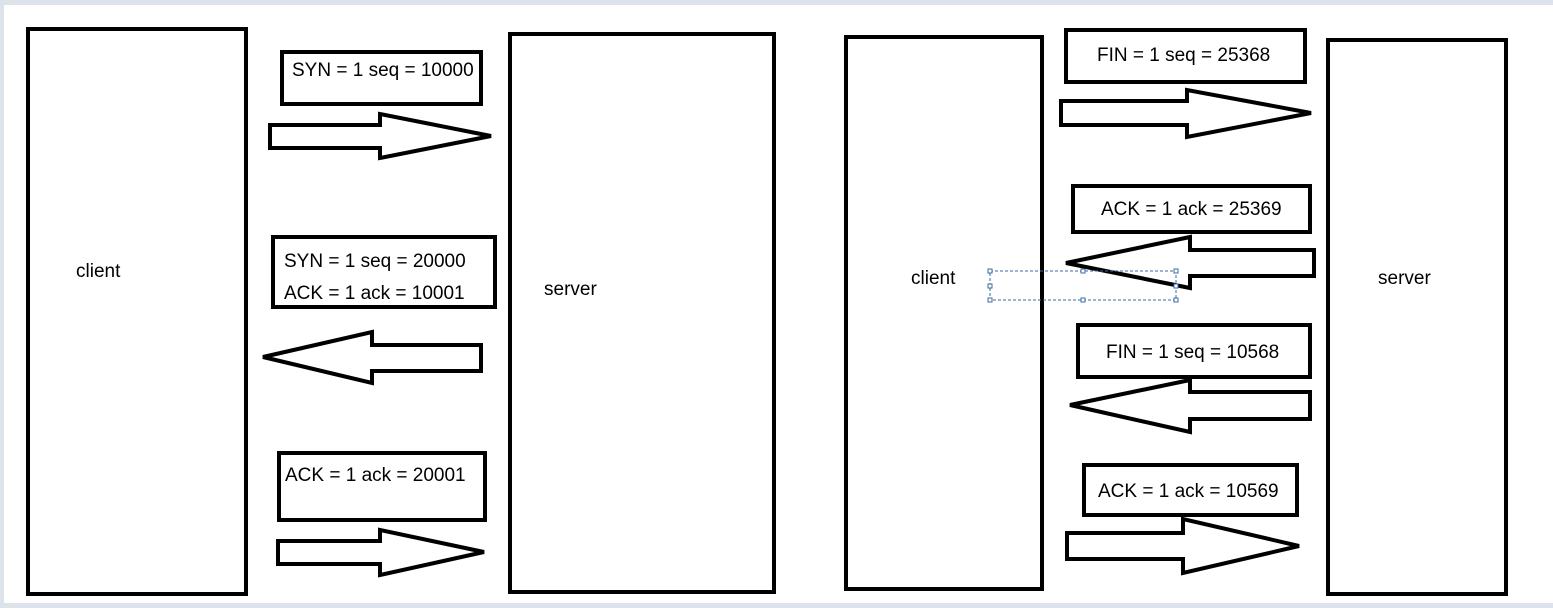  What do you see at coordinates (375, 261) in the screenshot?
I see `syn-ack-line1: SYN = 1 seq = 20000` at bounding box center [375, 261].